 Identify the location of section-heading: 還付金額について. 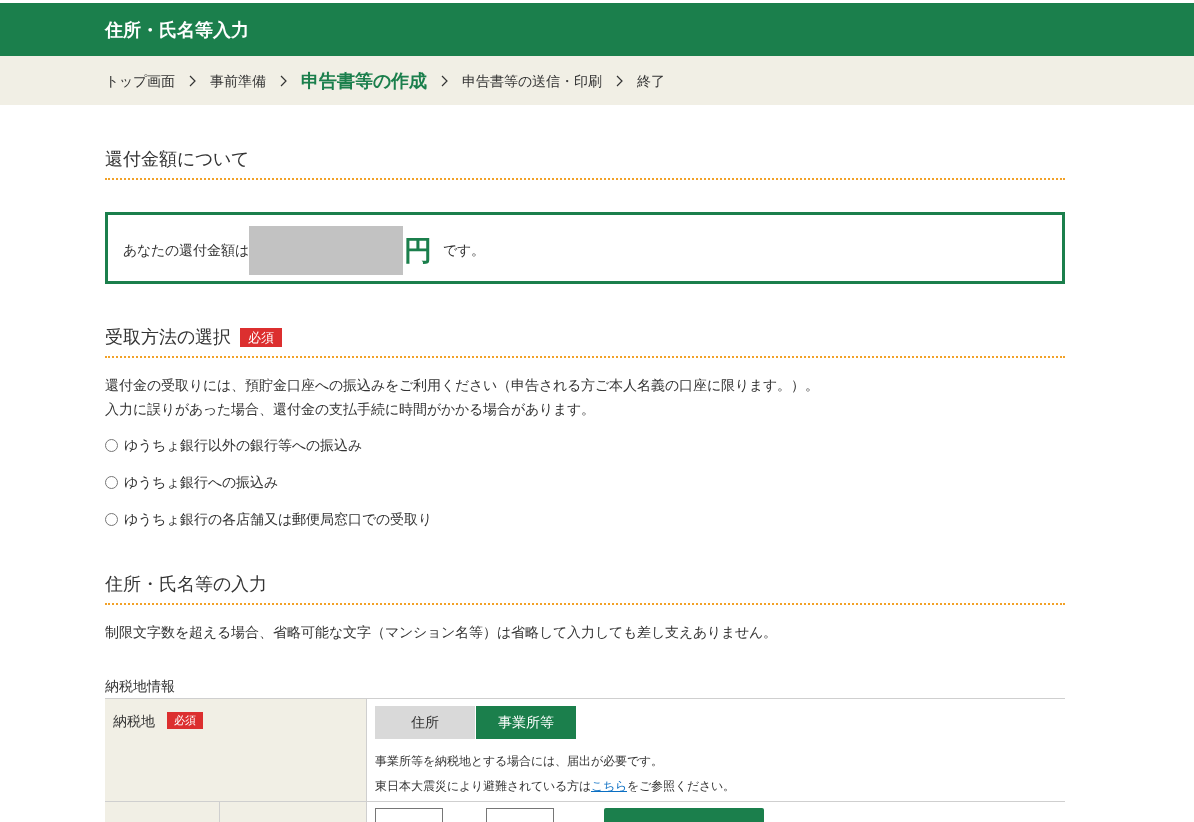
(177, 159).